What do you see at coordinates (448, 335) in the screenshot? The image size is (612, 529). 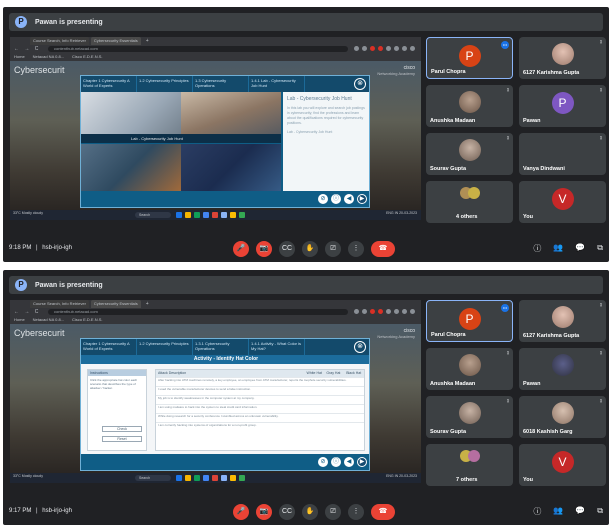 I see `participant-name: Parul Chopra` at bounding box center [448, 335].